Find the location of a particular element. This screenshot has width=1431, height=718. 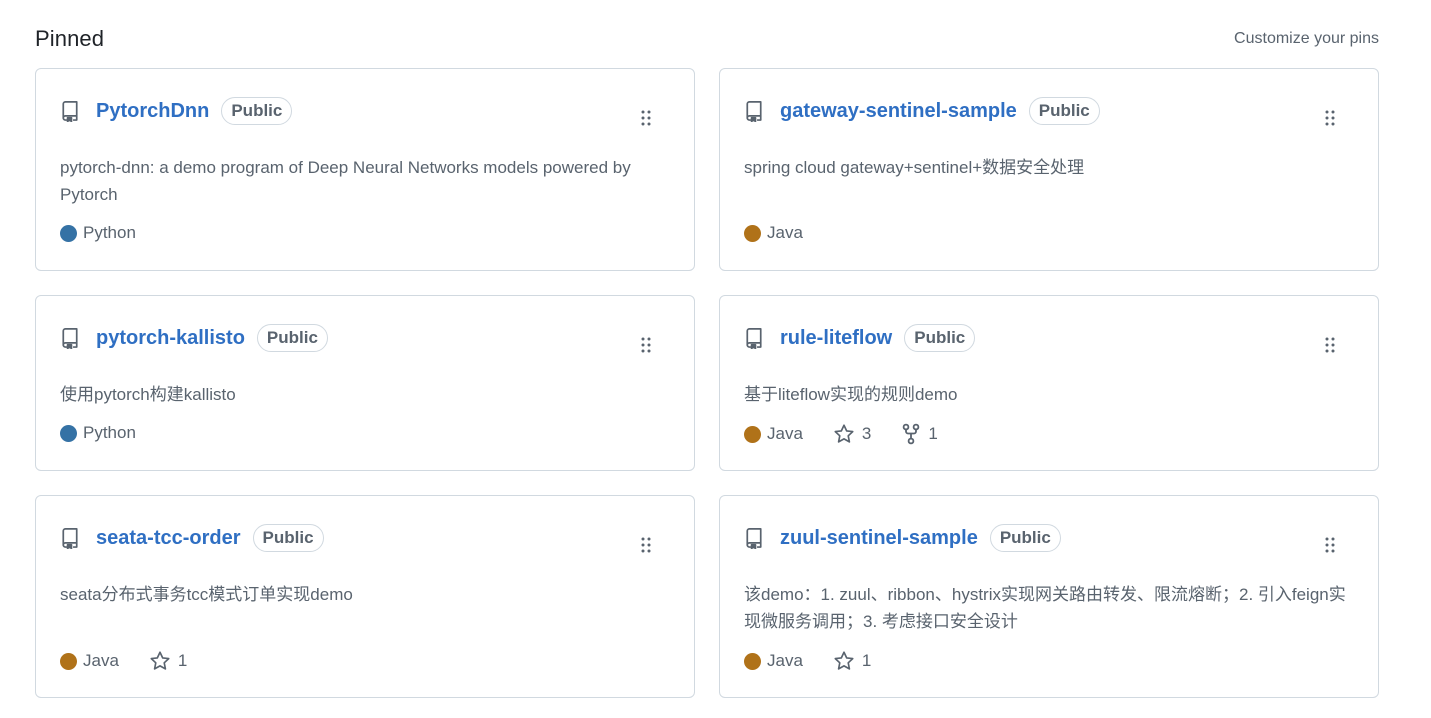

repo-header: zuul-sentinel-sample Public is located at coordinates (902, 538).